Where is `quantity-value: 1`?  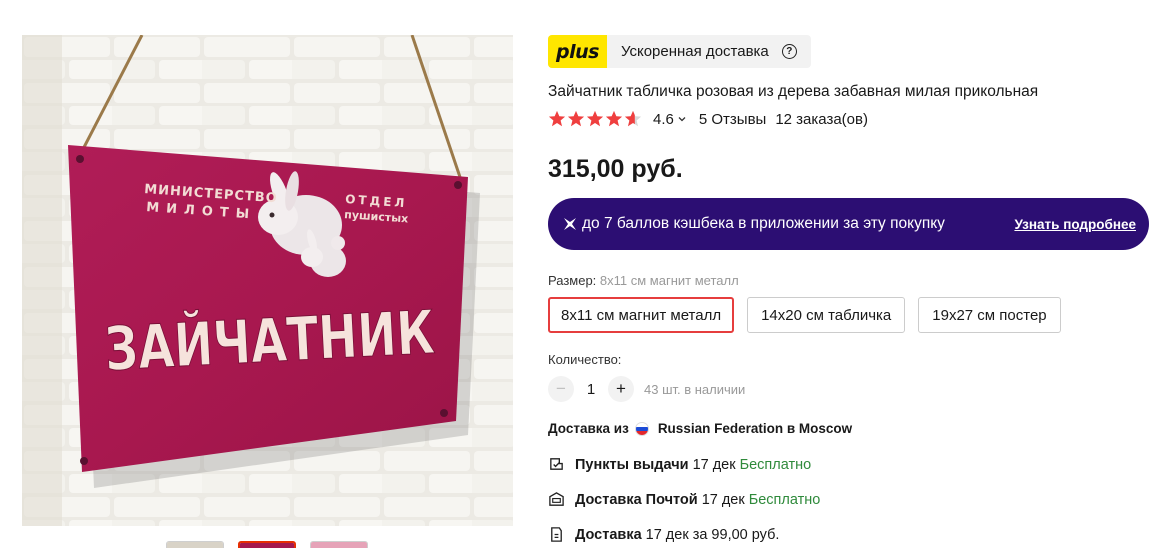
quantity-value: 1 is located at coordinates (591, 389).